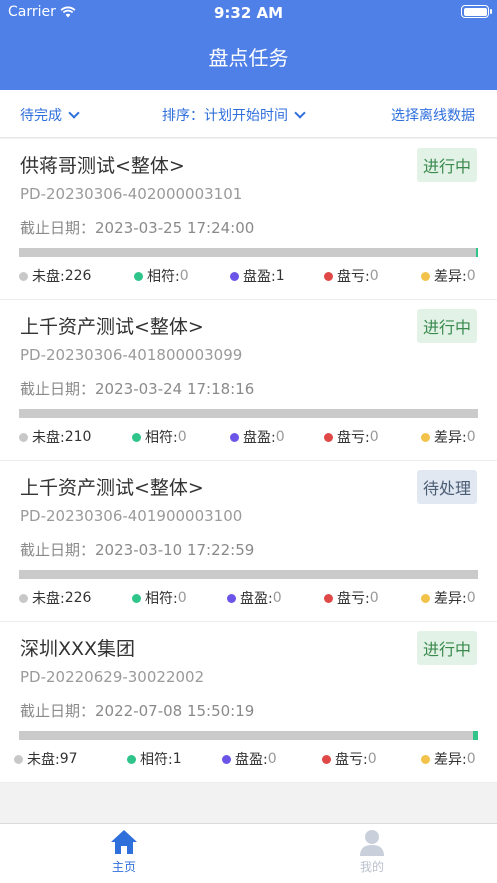 This screenshot has height=883, width=497. What do you see at coordinates (131, 355) in the screenshot?
I see `task-code: PD-20230306-401800003099` at bounding box center [131, 355].